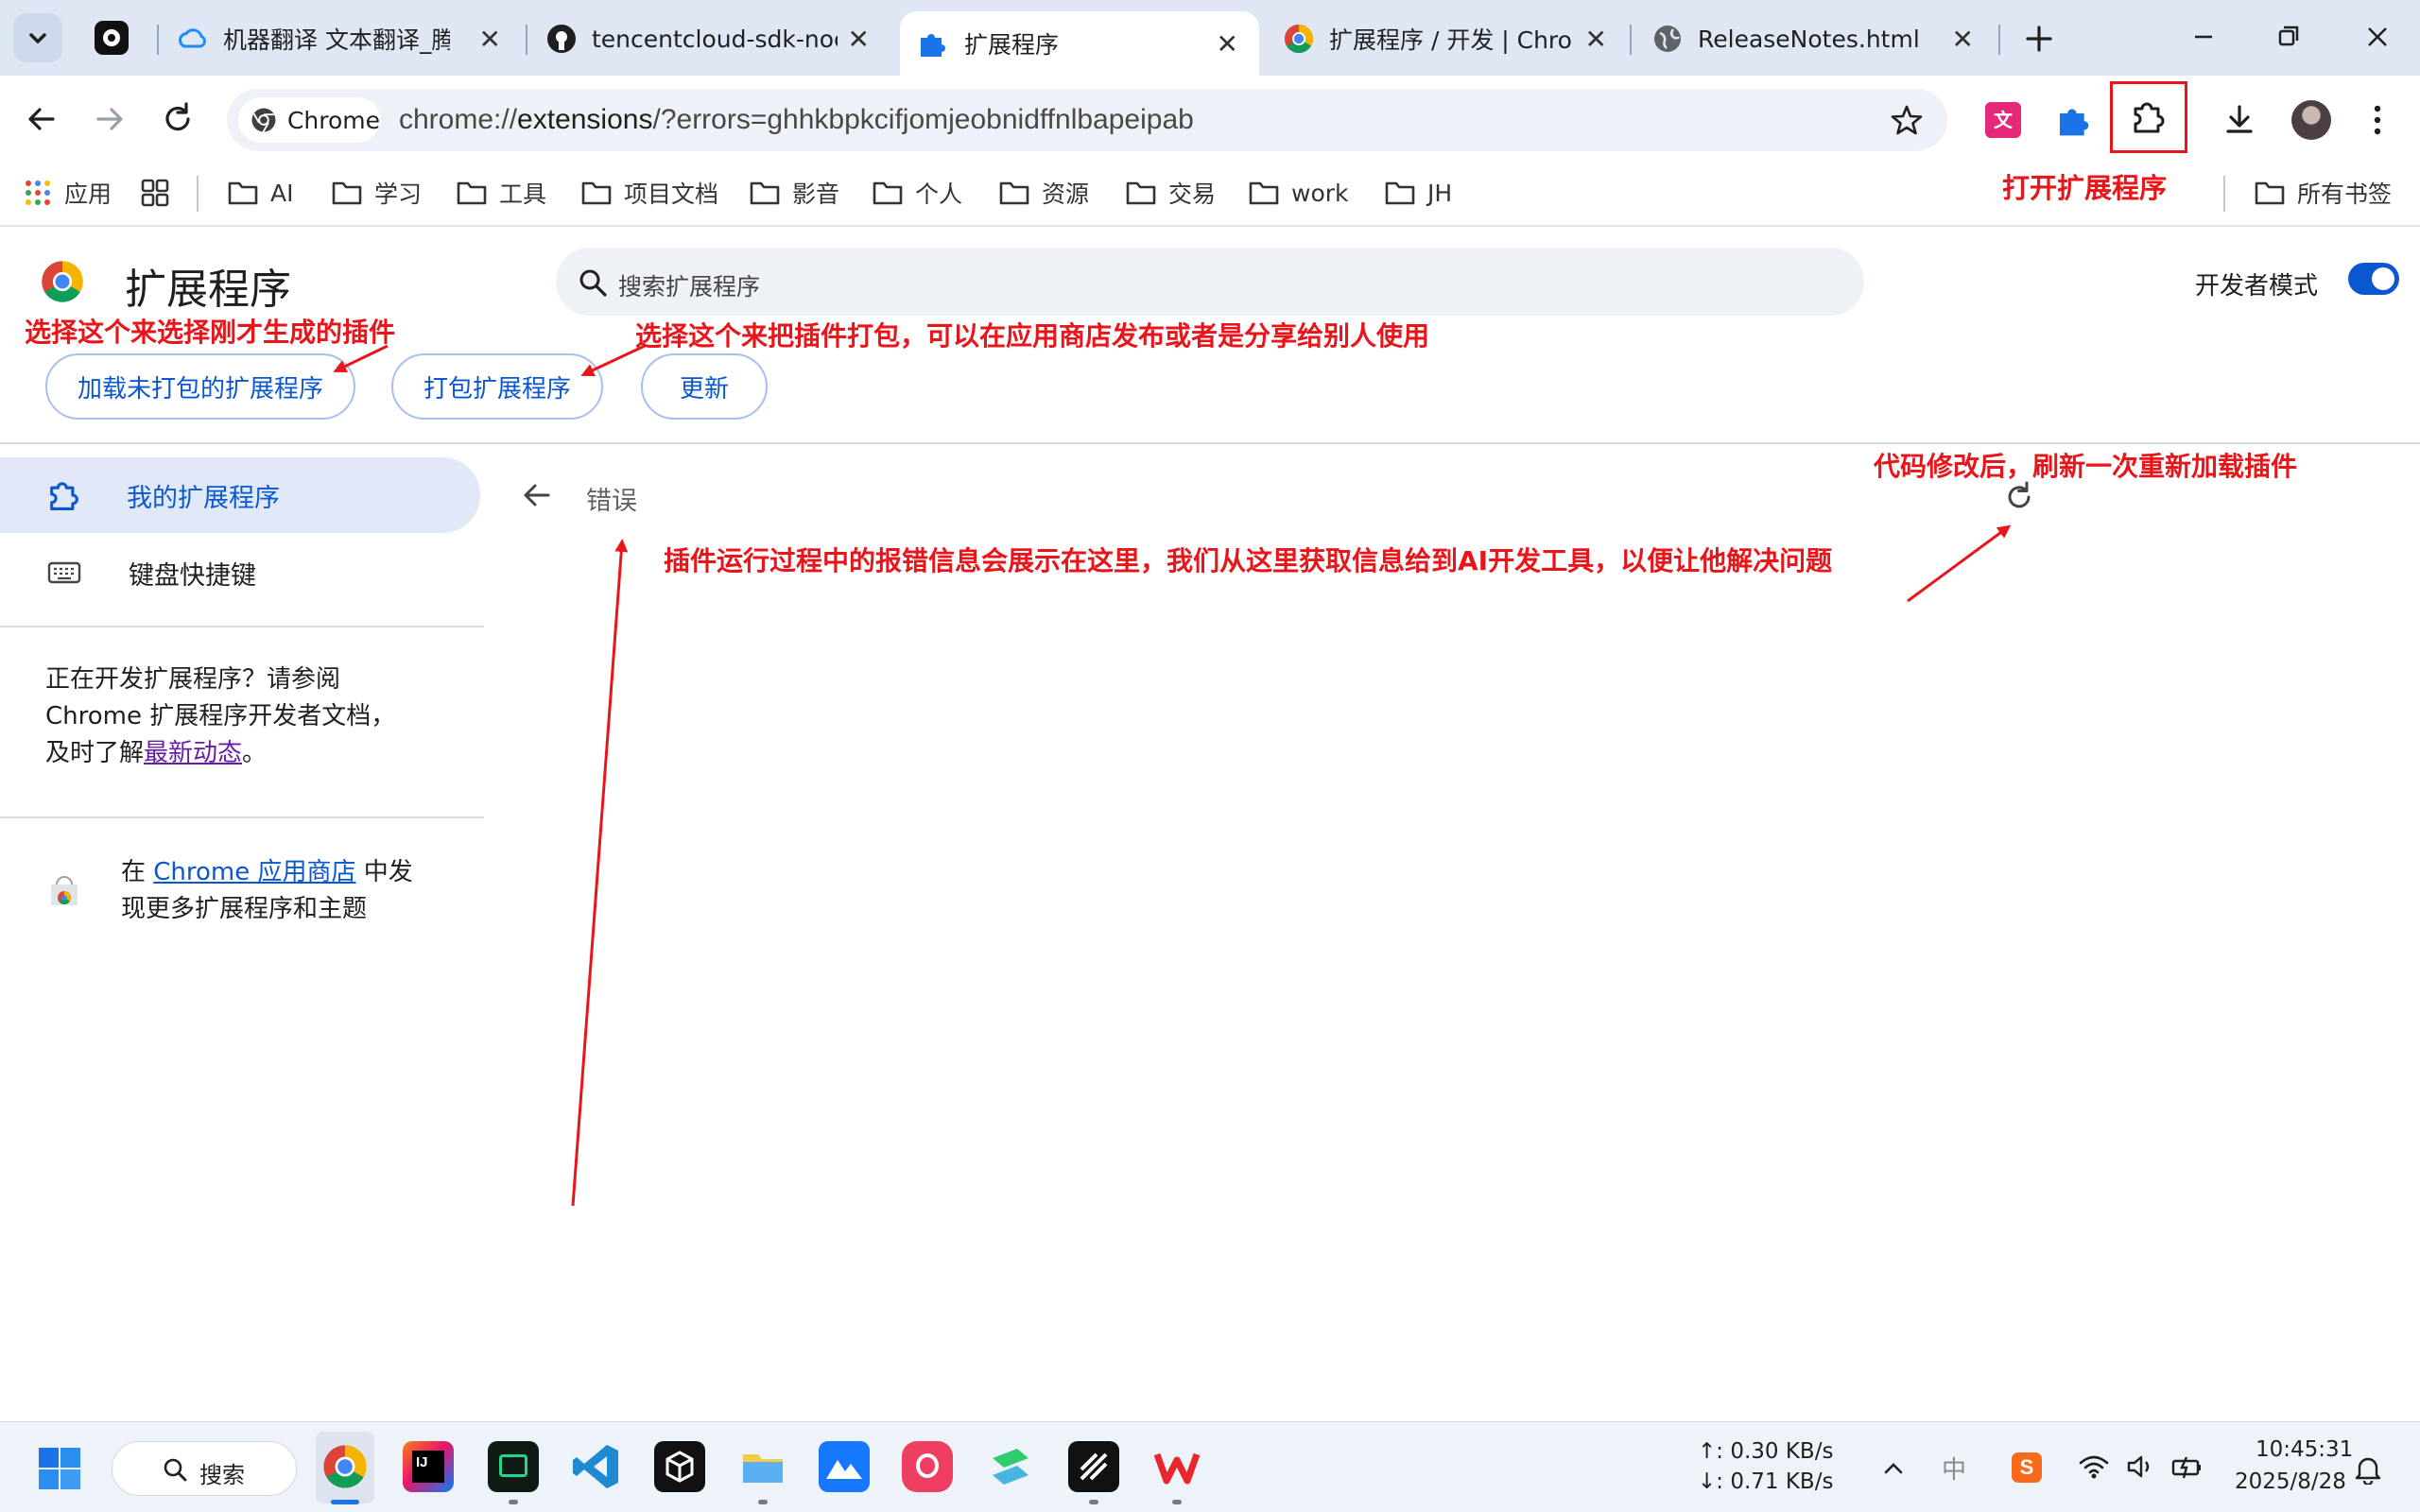 Image resolution: width=2420 pixels, height=1512 pixels. Describe the element at coordinates (596, 1466) in the screenshot. I see `vscode-taskbar-icon` at that location.